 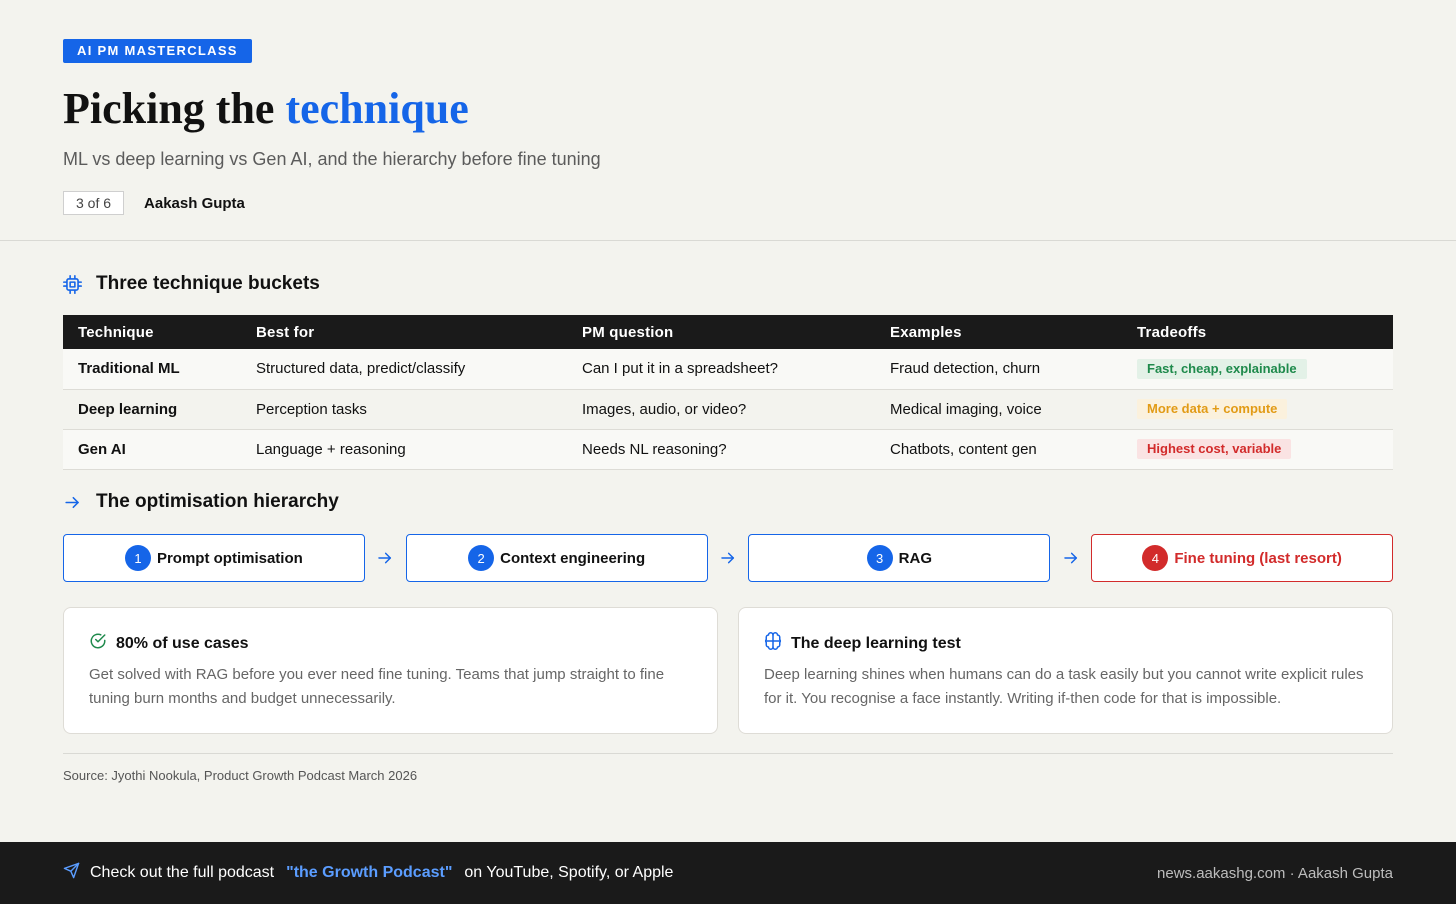 I want to click on send-icon, so click(x=71, y=873).